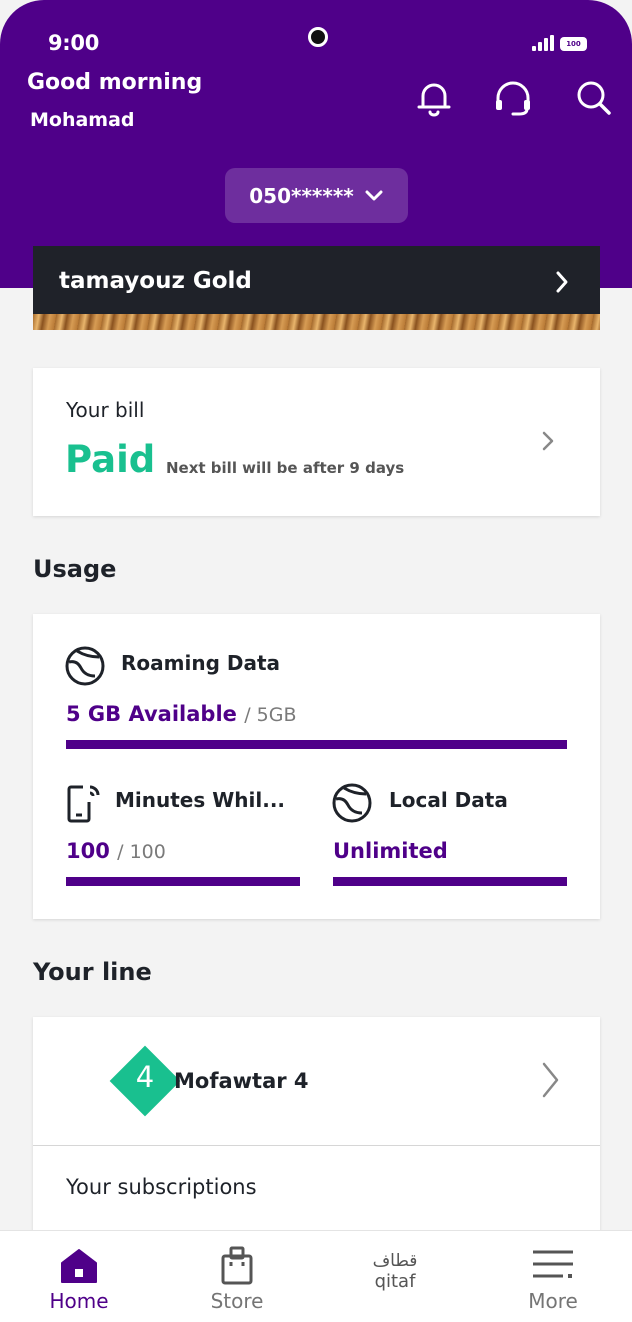 This screenshot has width=632, height=1322. What do you see at coordinates (316, 1145) in the screenshot?
I see `divider` at bounding box center [316, 1145].